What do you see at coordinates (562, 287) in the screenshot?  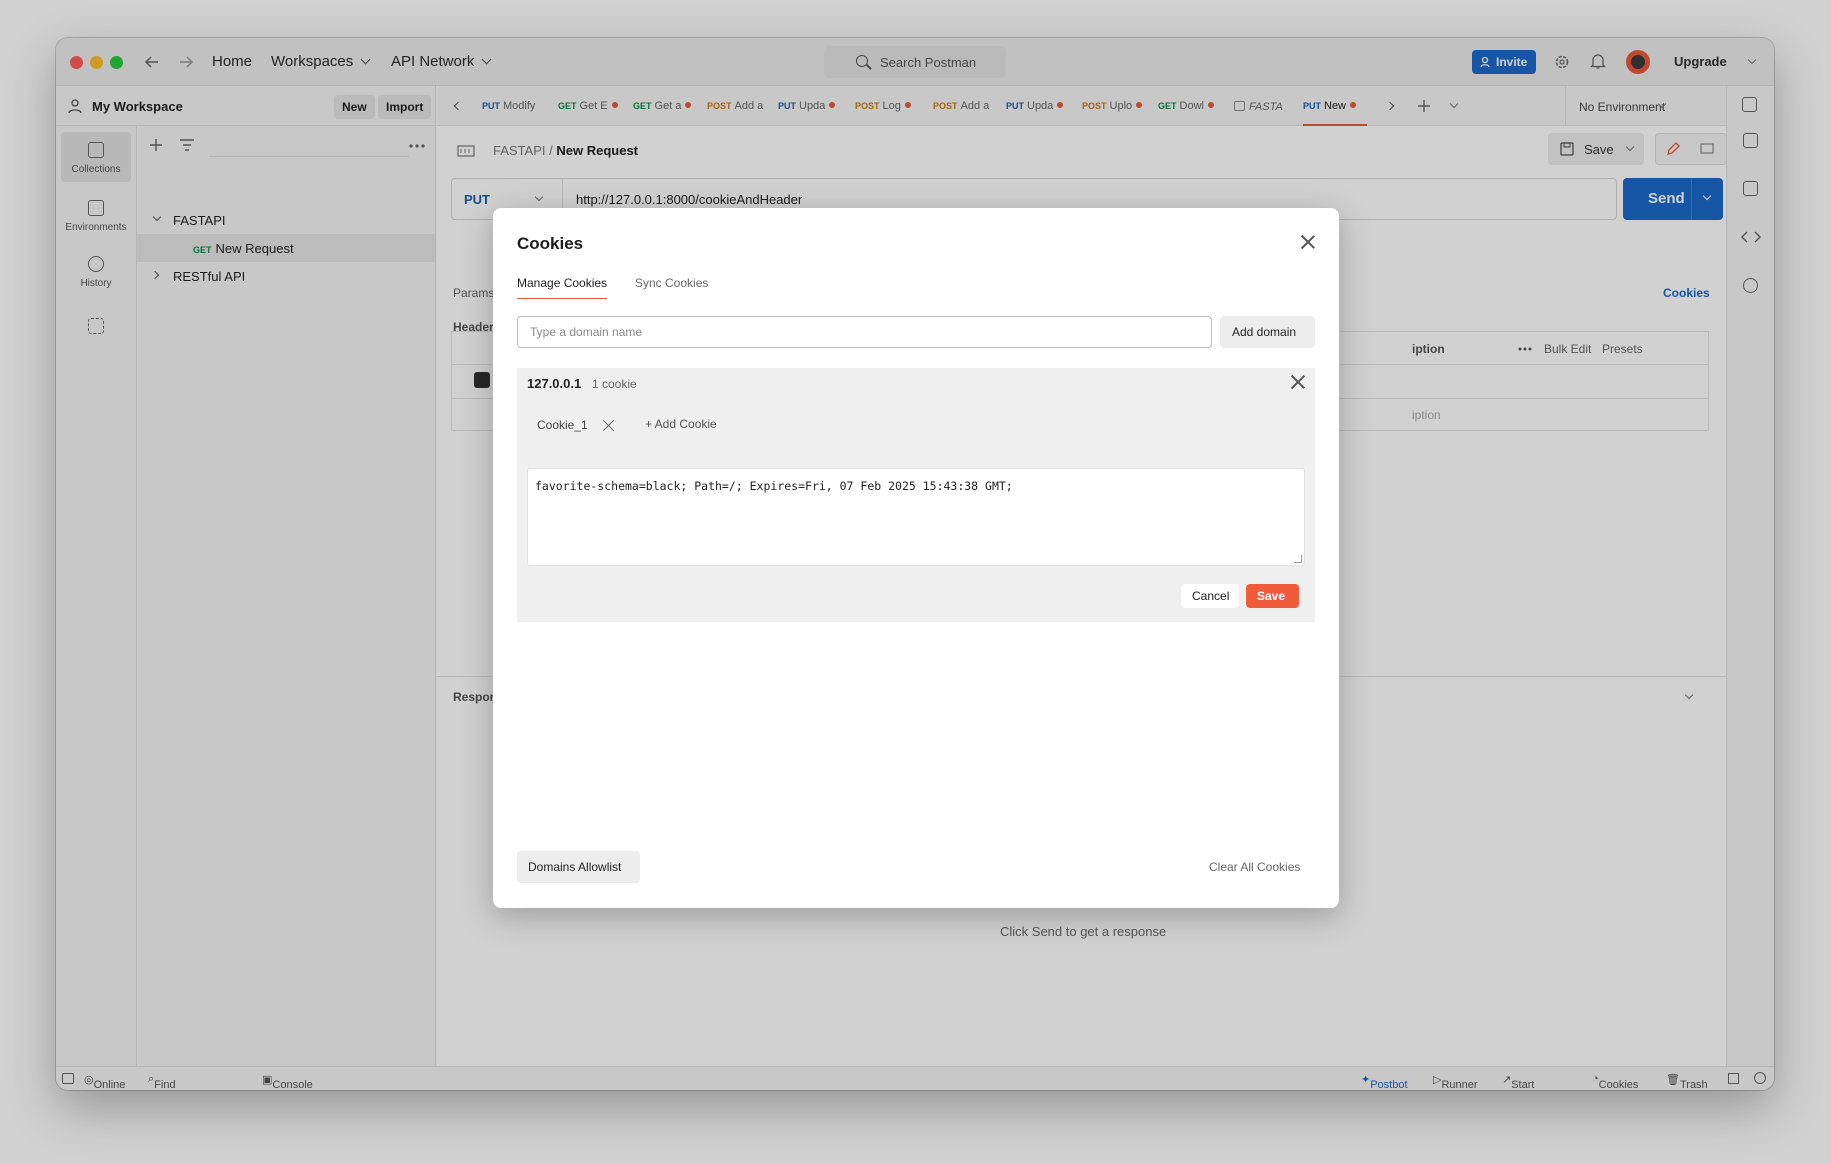 I see `tab-manage-cookies: Manage Cookies` at bounding box center [562, 287].